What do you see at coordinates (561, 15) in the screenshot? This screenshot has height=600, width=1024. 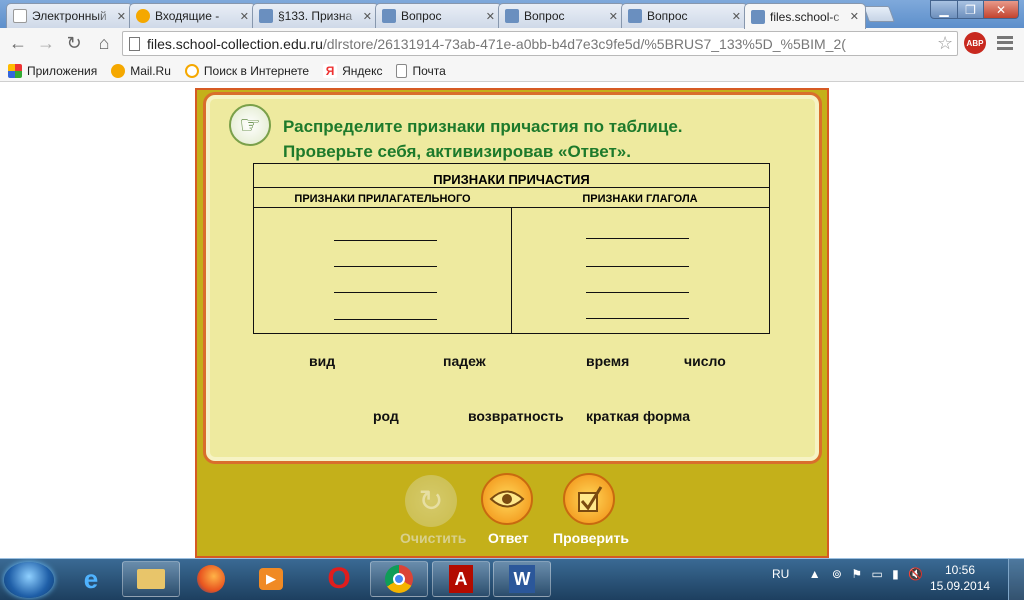 I see `tab-question-2: Вопрос ✕` at bounding box center [561, 15].